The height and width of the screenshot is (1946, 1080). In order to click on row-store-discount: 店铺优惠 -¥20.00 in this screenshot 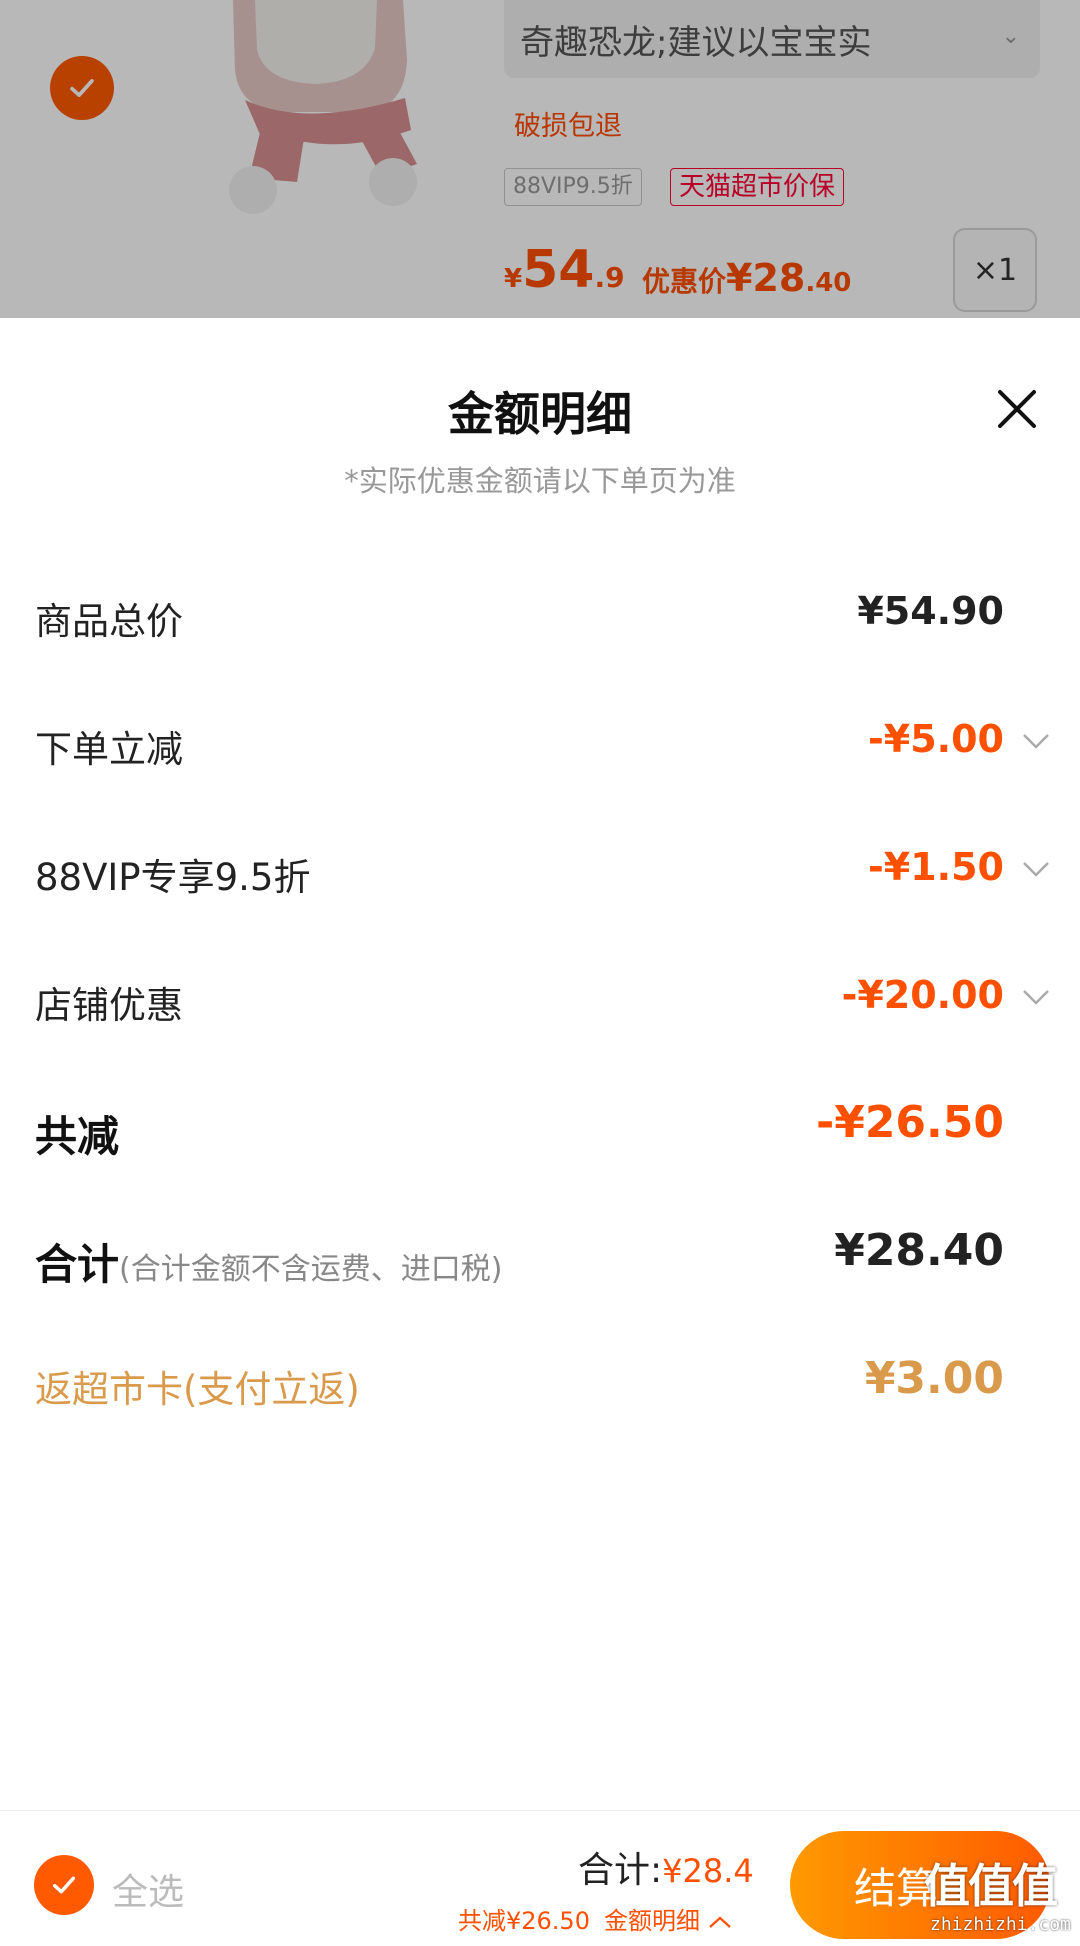, I will do `click(540, 997)`.